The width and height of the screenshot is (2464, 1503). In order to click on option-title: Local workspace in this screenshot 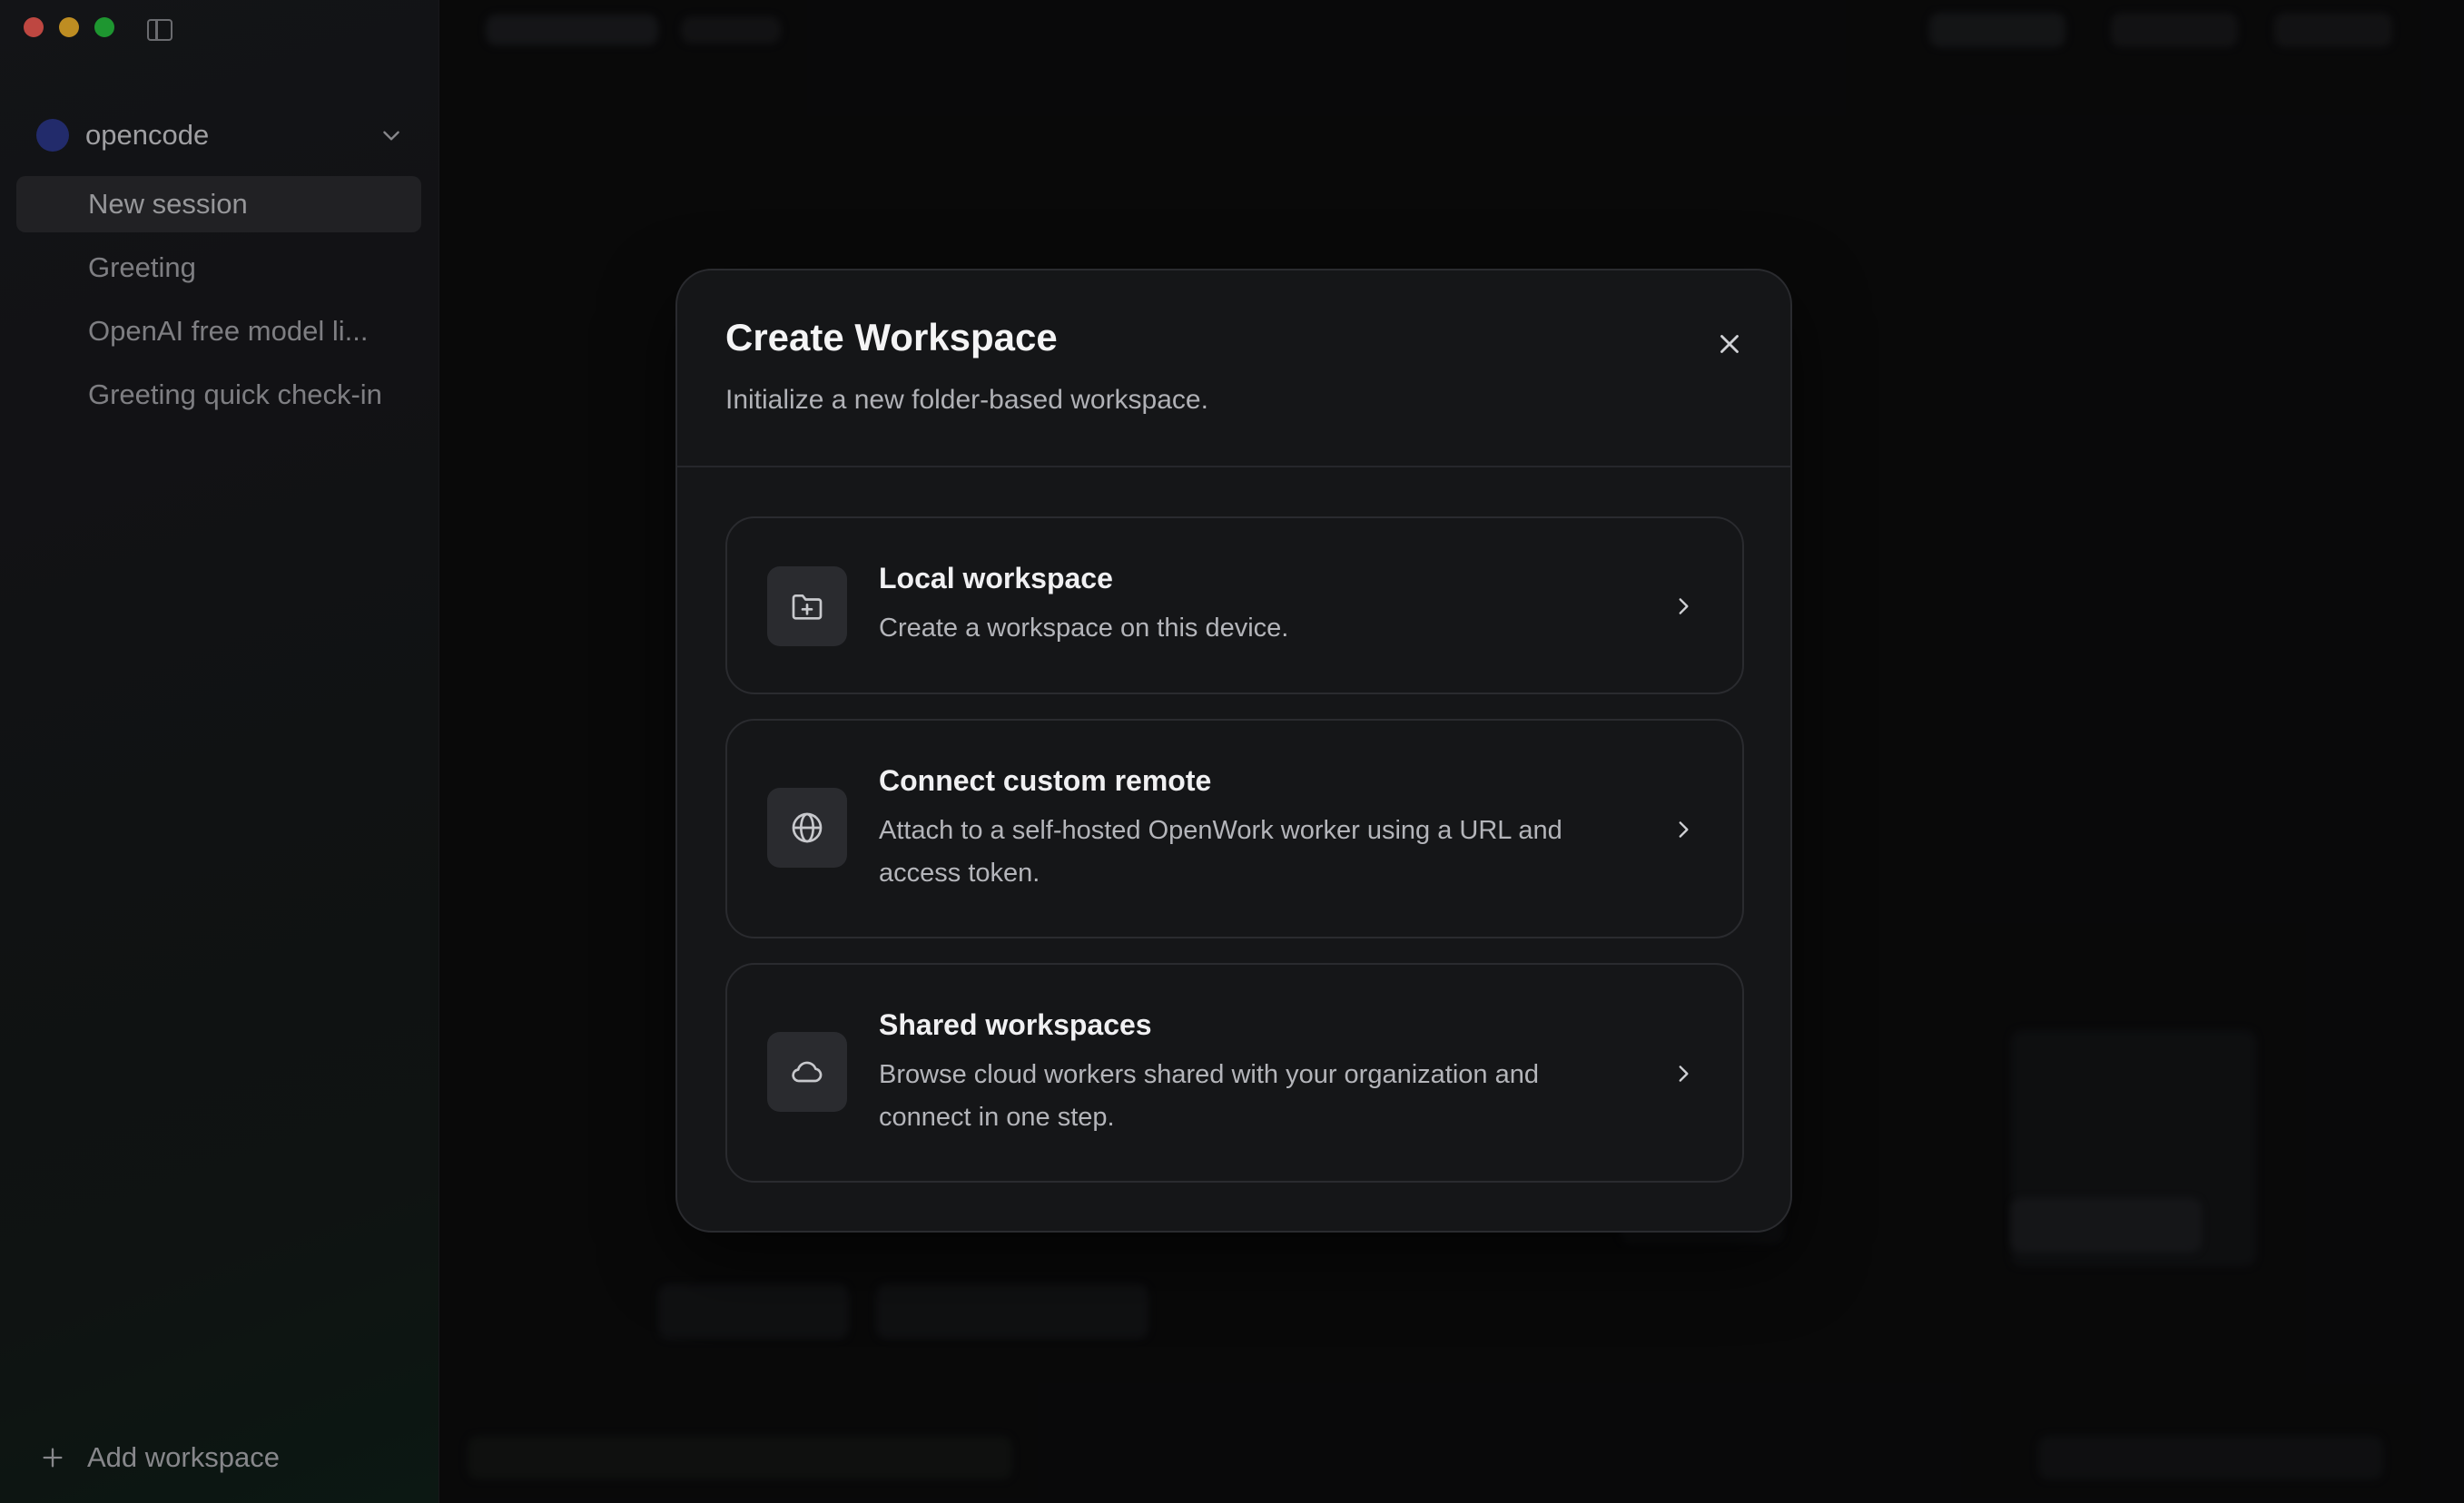, I will do `click(996, 578)`.